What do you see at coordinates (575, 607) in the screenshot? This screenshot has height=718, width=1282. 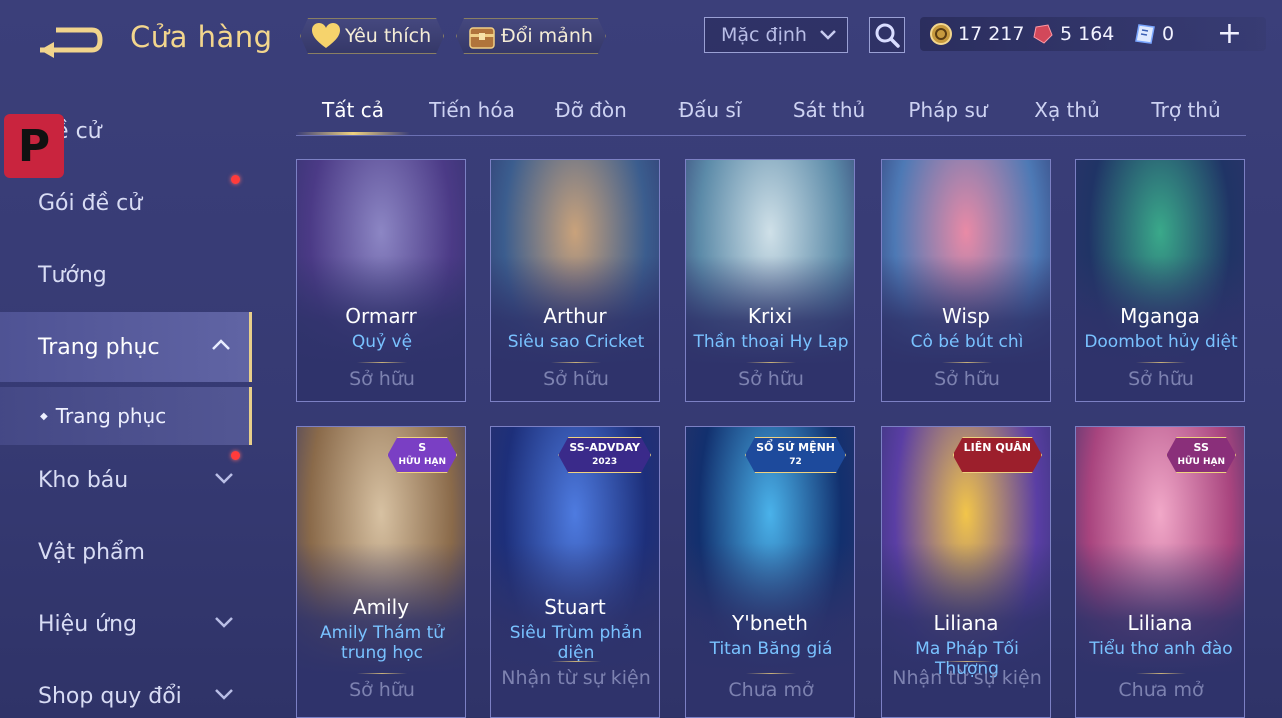 I see `hero-name: Stuart` at bounding box center [575, 607].